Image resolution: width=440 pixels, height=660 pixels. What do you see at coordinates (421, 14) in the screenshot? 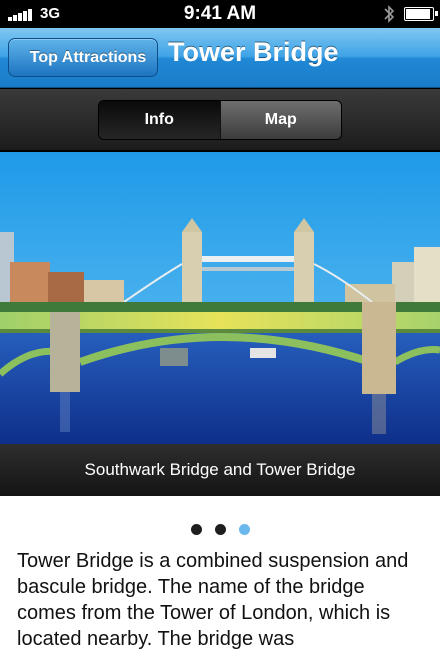
I see `battery-icon` at bounding box center [421, 14].